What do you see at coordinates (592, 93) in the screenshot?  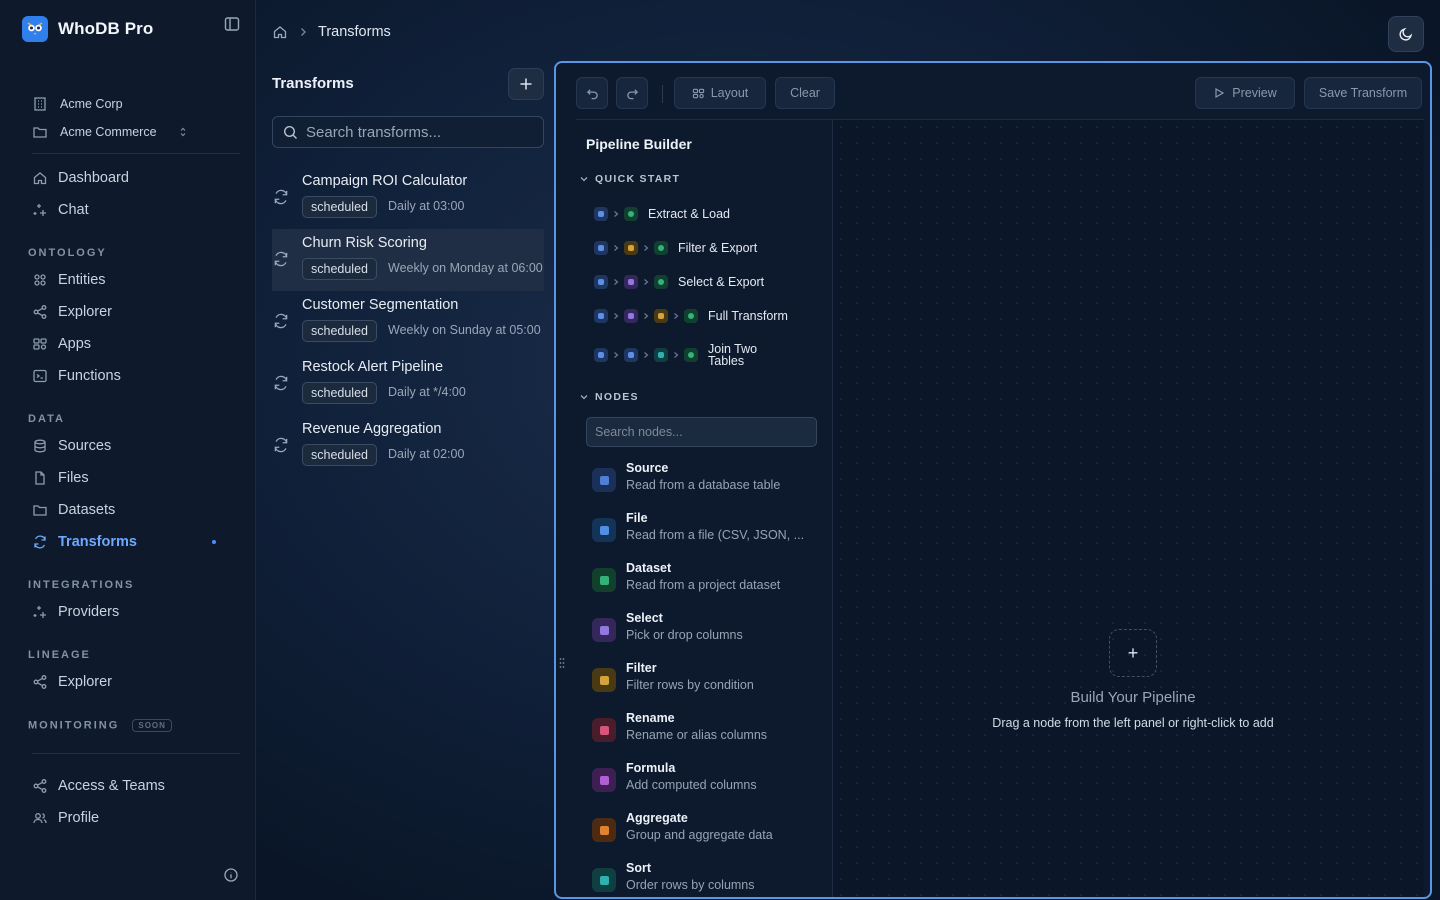 I see `undo-button` at bounding box center [592, 93].